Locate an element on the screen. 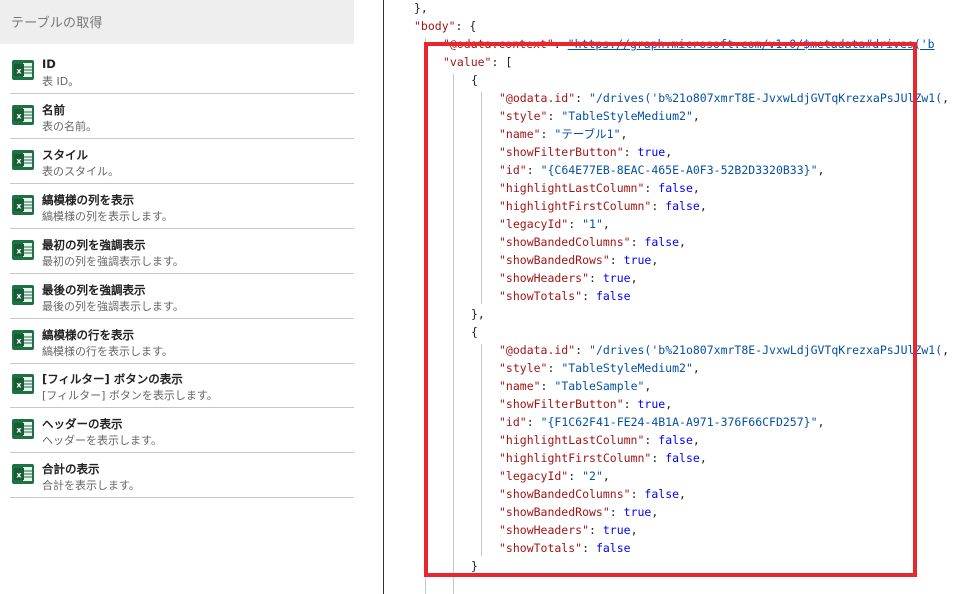  code-line: }, is located at coordinates (421, 8).